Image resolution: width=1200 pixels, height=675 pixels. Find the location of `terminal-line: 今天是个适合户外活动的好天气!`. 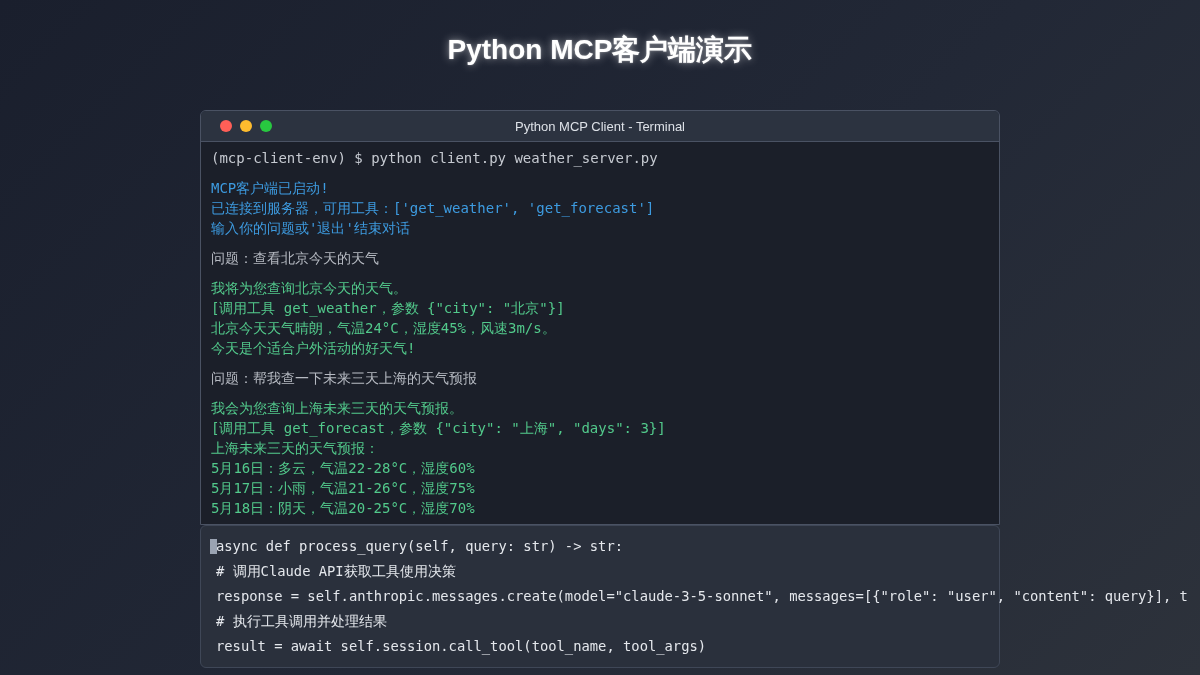

terminal-line: 今天是个适合户外活动的好天气! is located at coordinates (313, 348).